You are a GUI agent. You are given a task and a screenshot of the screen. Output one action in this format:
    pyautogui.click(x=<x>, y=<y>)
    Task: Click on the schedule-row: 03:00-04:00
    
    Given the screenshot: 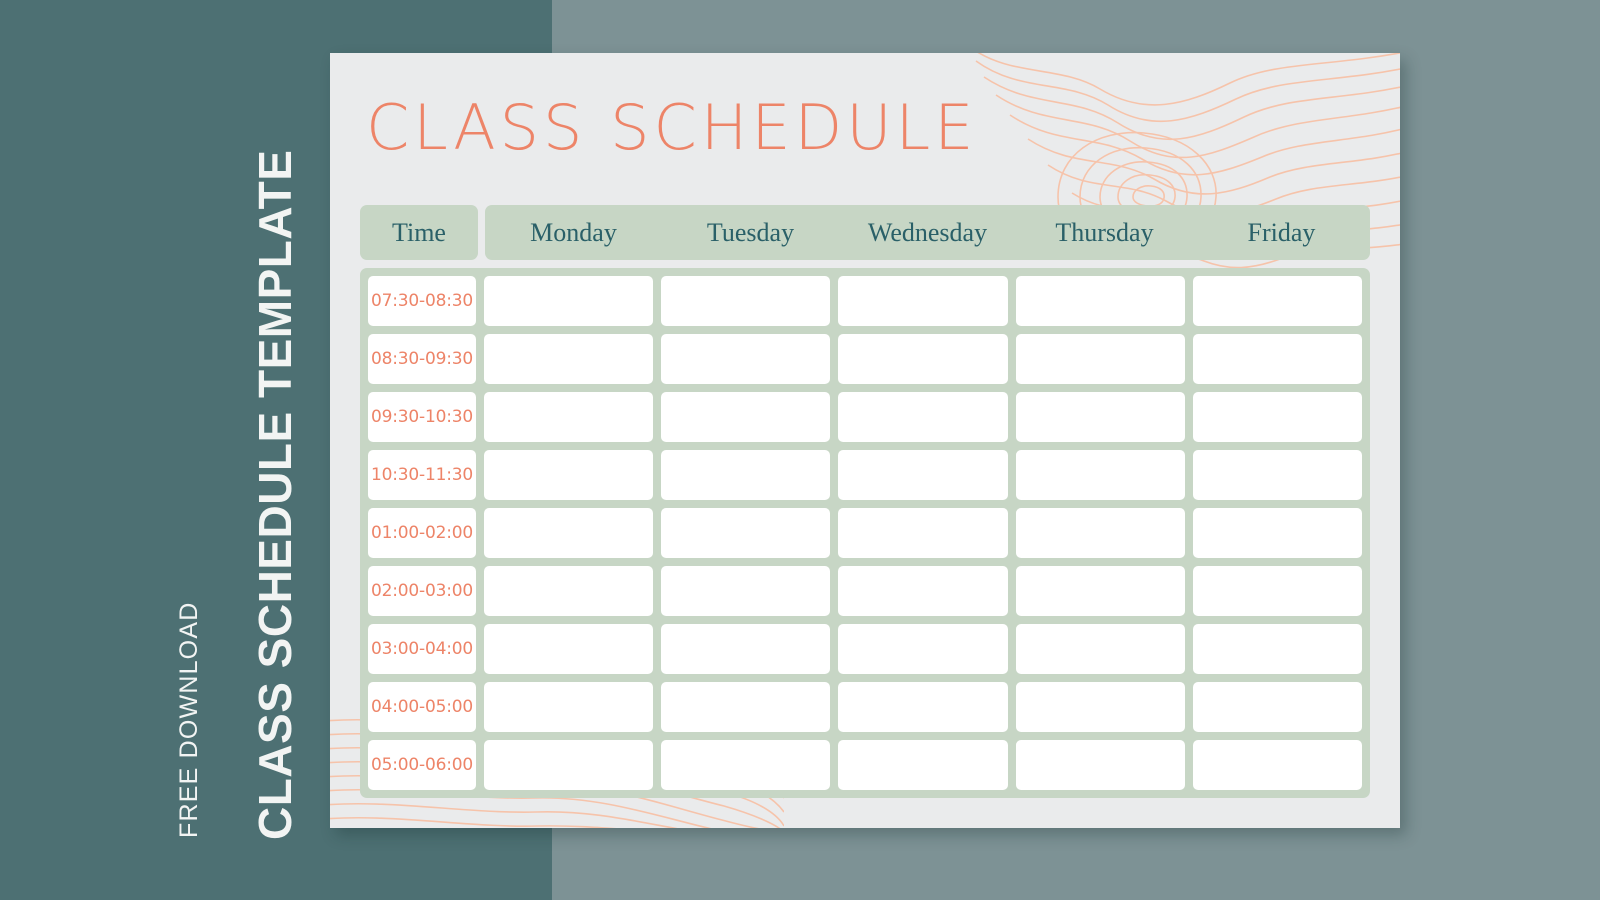 What is the action you would take?
    pyautogui.click(x=865, y=649)
    